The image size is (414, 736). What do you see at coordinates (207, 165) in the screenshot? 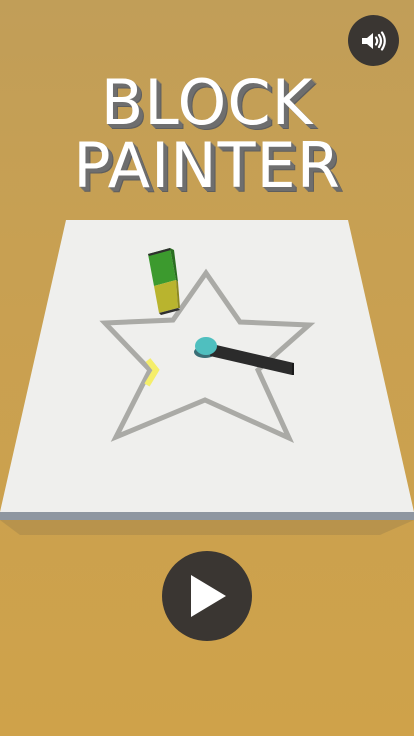
I see `game-title-line2: PAINTER` at bounding box center [207, 165].